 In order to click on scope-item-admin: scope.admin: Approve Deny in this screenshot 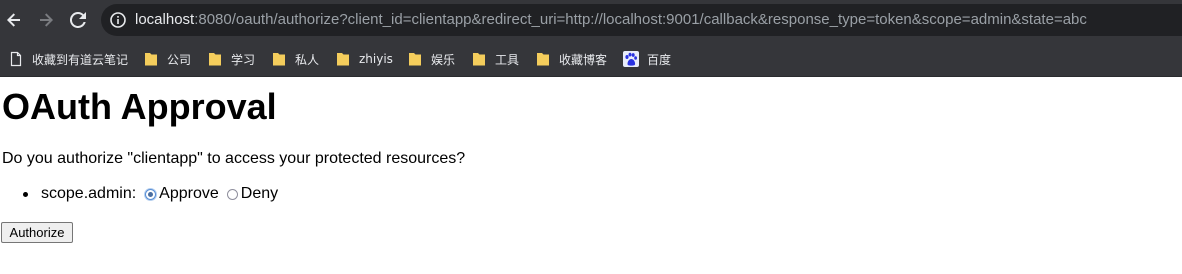, I will do `click(139, 194)`.